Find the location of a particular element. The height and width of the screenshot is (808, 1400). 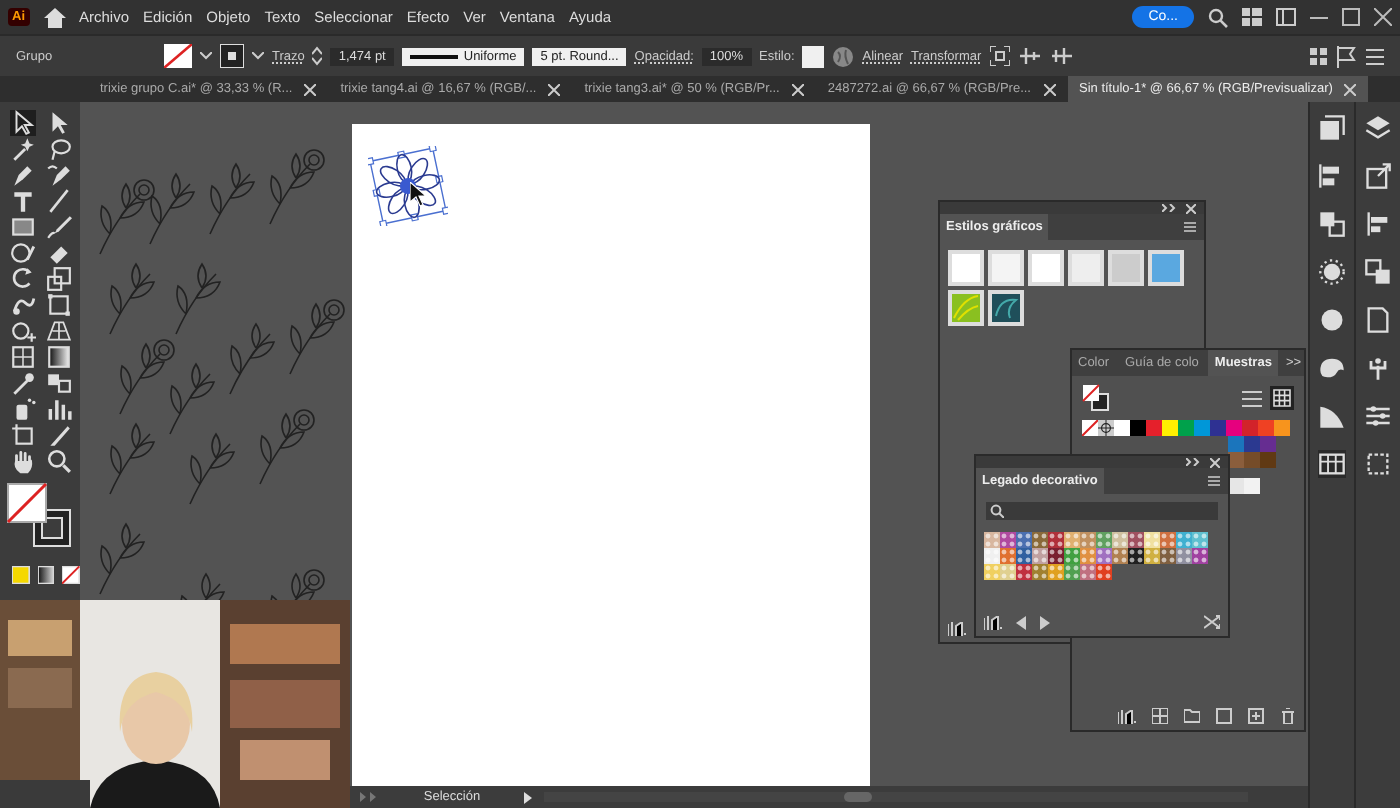

list-menu-icon is located at coordinates (1375, 56).